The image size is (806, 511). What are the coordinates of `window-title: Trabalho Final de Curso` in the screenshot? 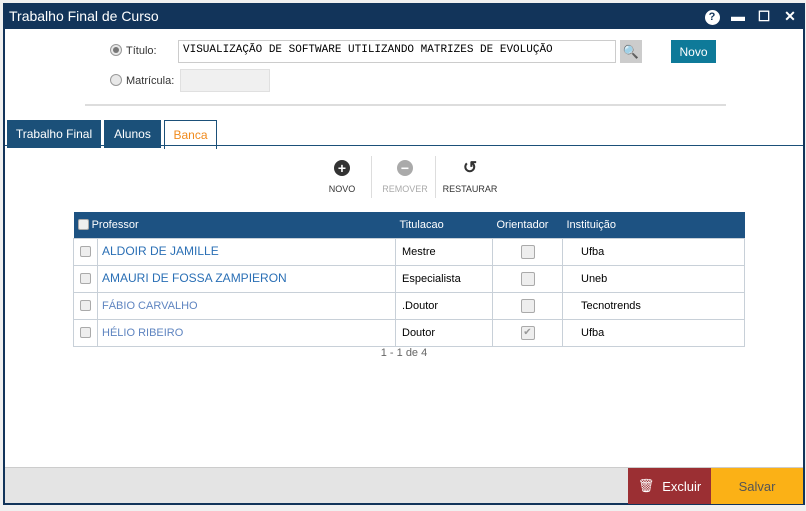 It's located at (84, 16).